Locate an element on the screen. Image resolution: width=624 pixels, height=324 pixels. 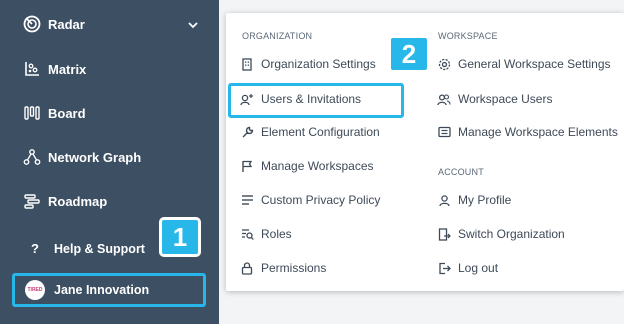
menu-item-permissions: Permissions is located at coordinates (283, 268).